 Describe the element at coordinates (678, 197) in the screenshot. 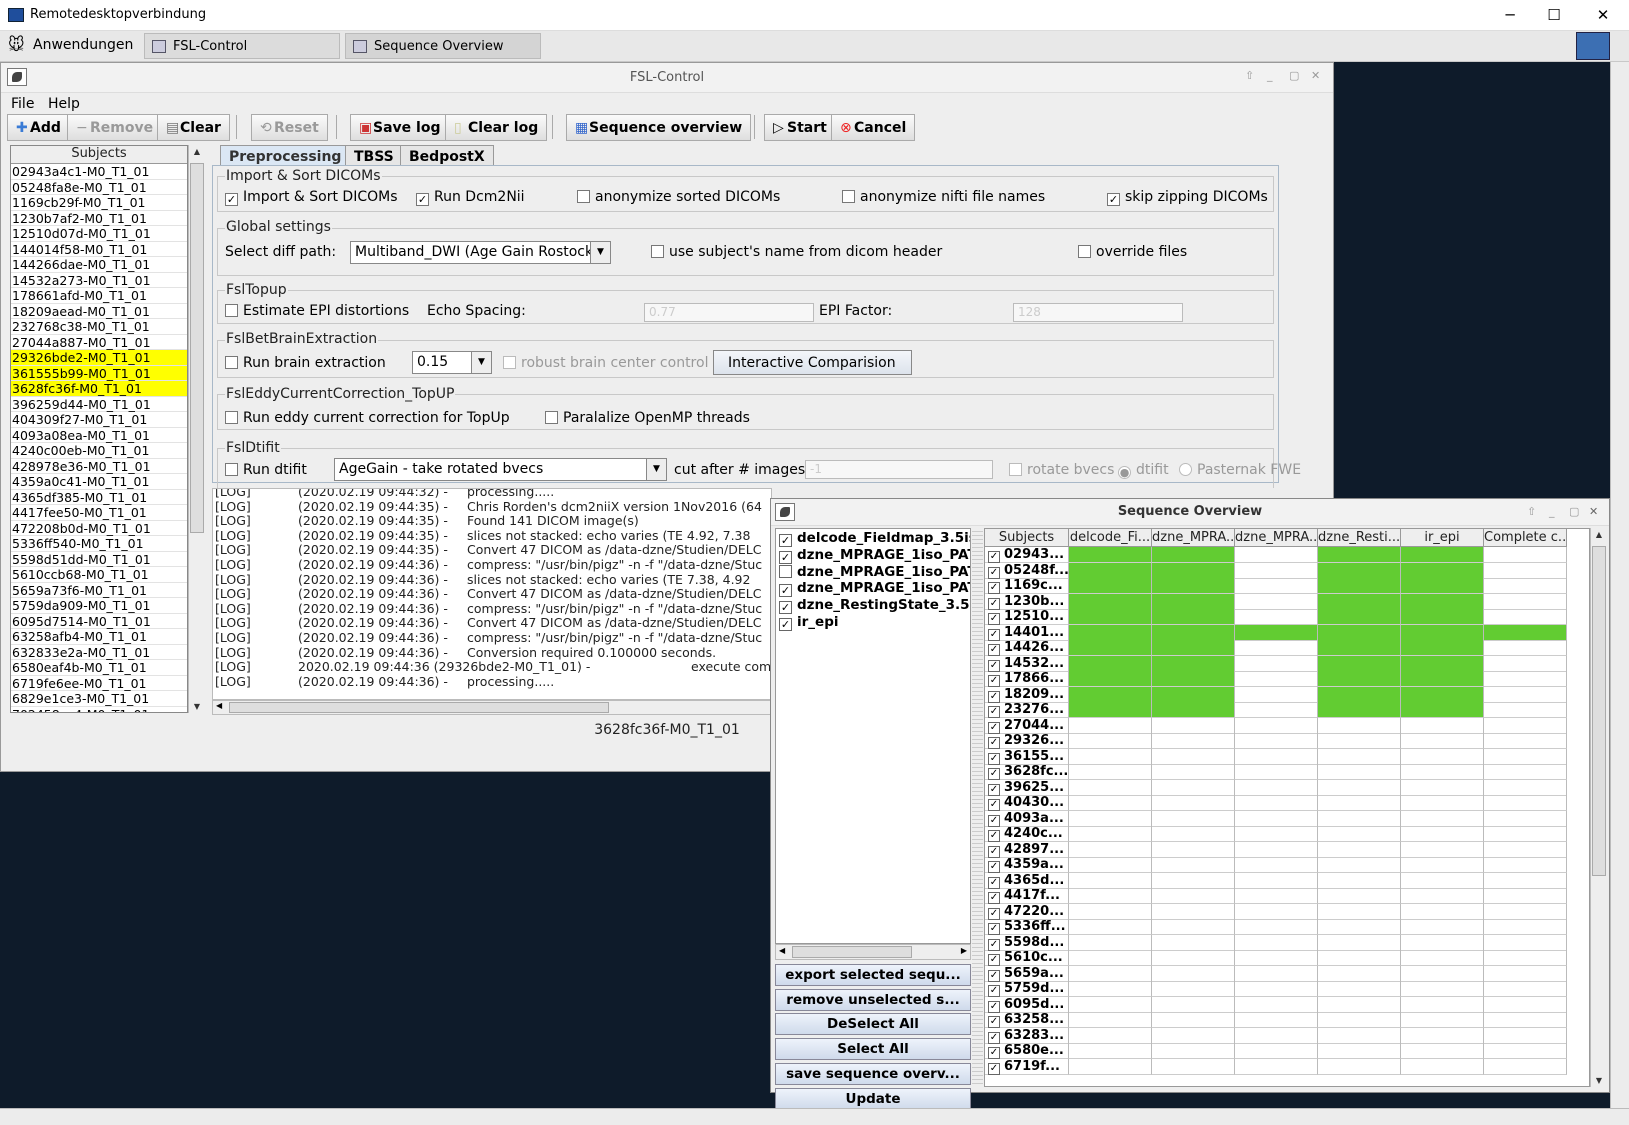

I see `anonymize-sorted-checkbox: anonymize sorted DICOMs` at that location.